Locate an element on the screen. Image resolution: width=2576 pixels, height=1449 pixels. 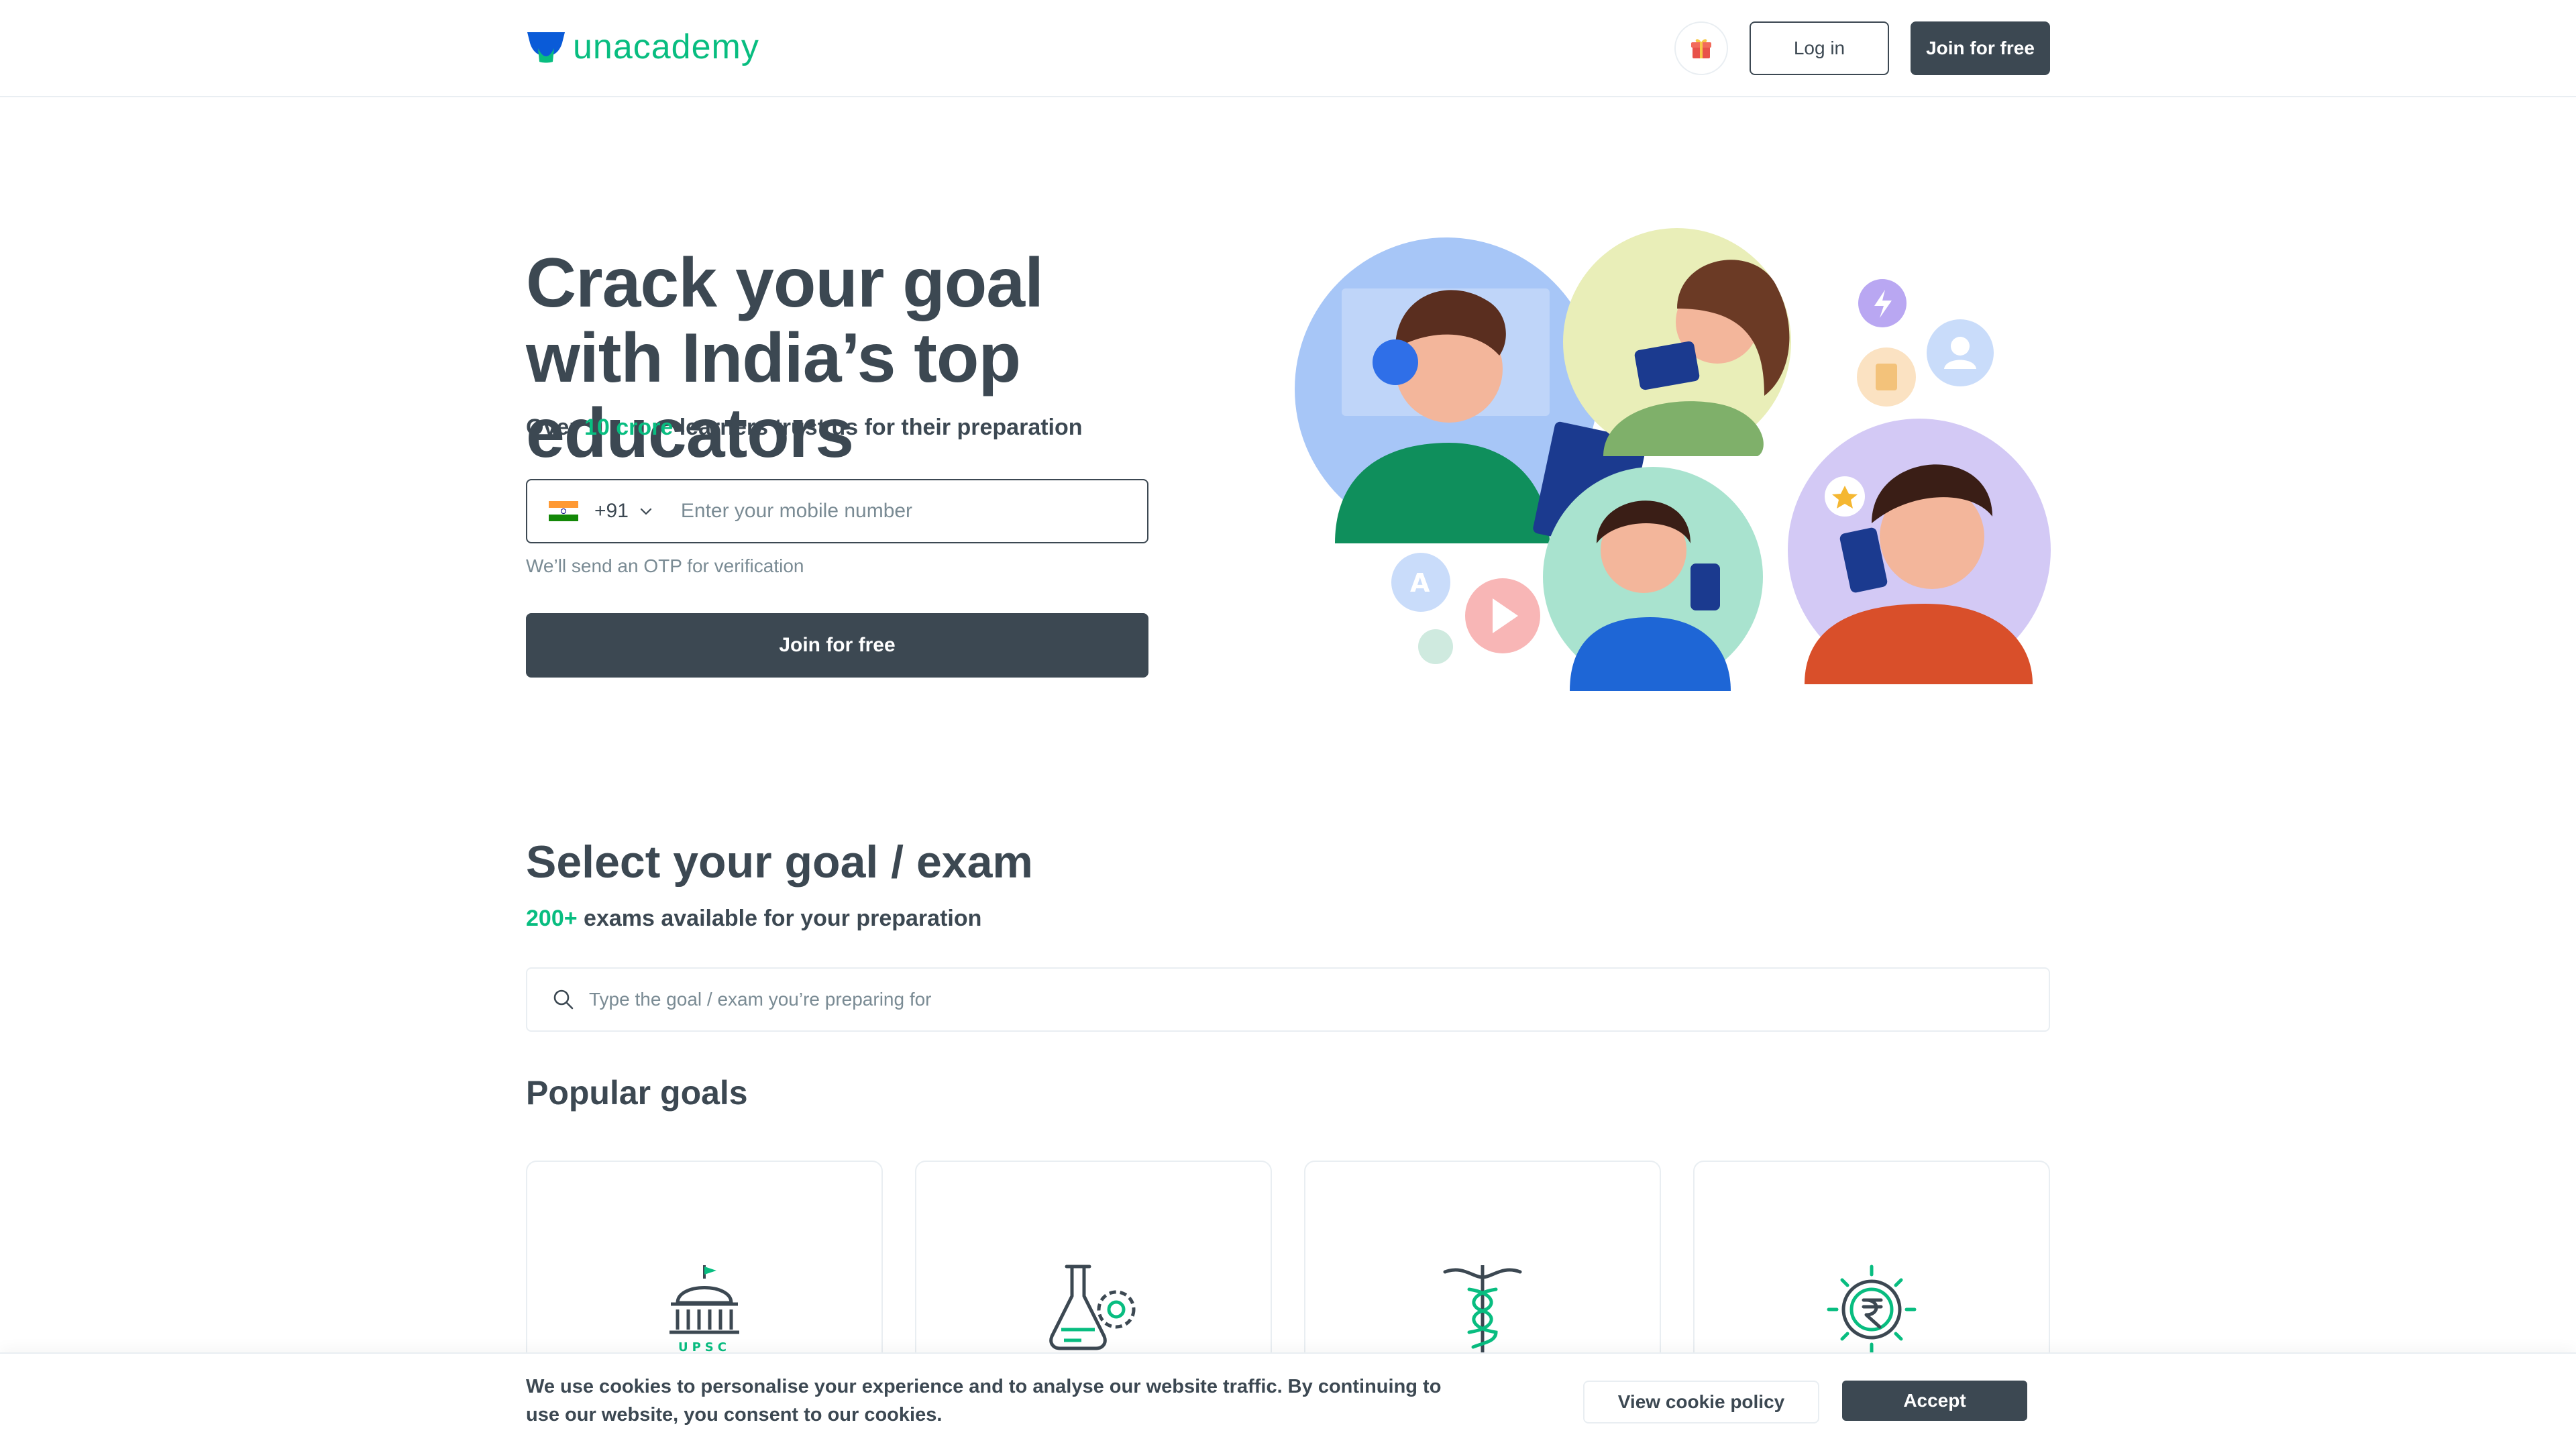
hero-subtitle-accent: 10 crore is located at coordinates (629, 427).